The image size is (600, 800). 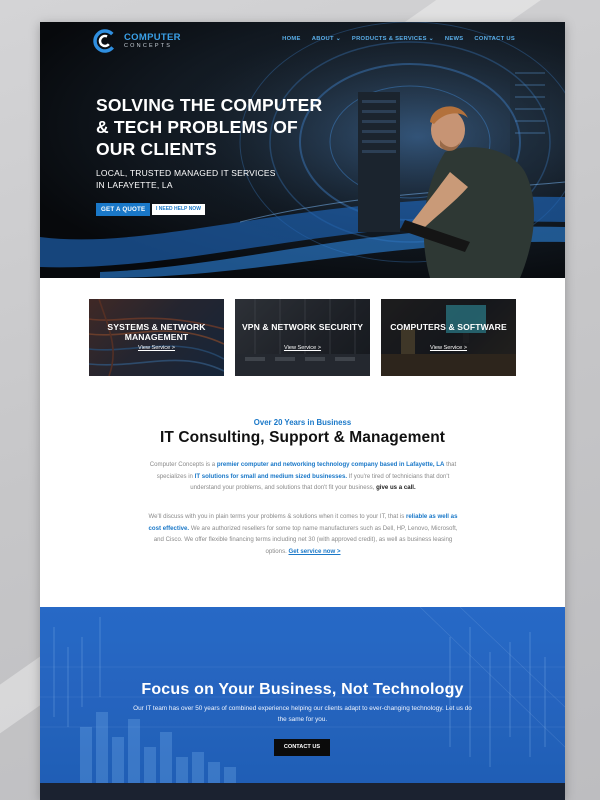 I want to click on service-card-title: VPN & NETWORK SECURITY, so click(x=302, y=327).